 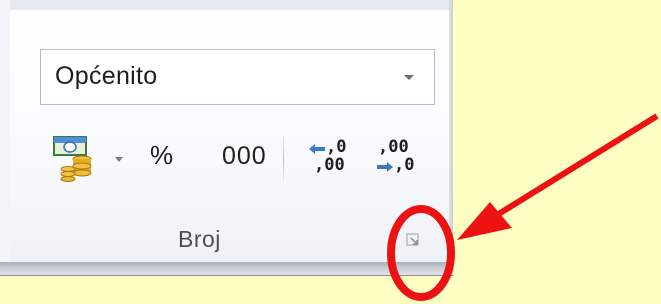 What do you see at coordinates (421, 253) in the screenshot?
I see `annotation-circle` at bounding box center [421, 253].